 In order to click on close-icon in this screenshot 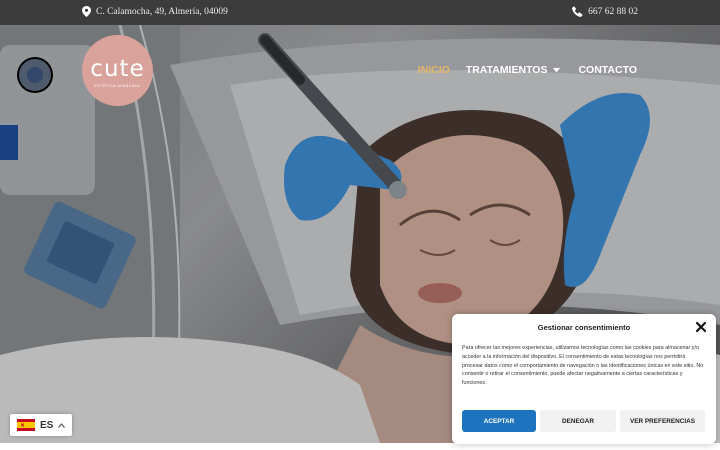, I will do `click(701, 327)`.